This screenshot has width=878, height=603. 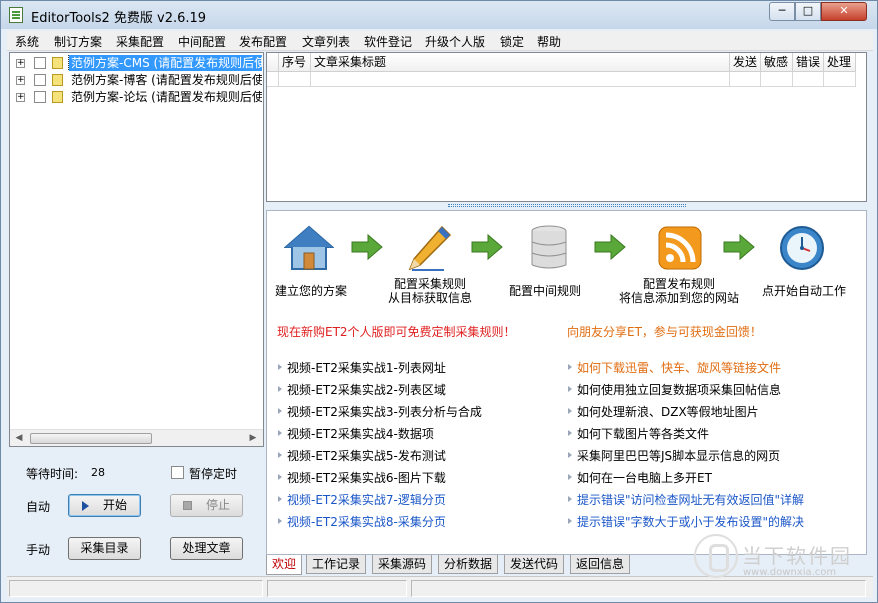 I want to click on tree-item: + 范例方案-博客 (请配置发布规则后使, so click(x=138, y=80).